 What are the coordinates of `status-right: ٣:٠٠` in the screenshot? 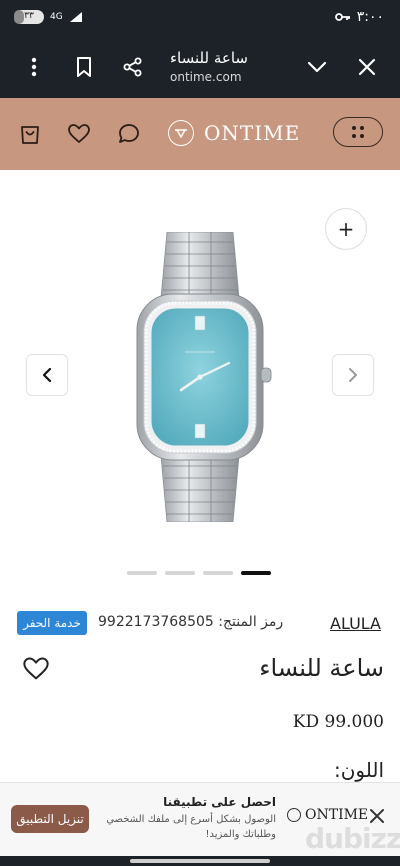 It's located at (359, 17).